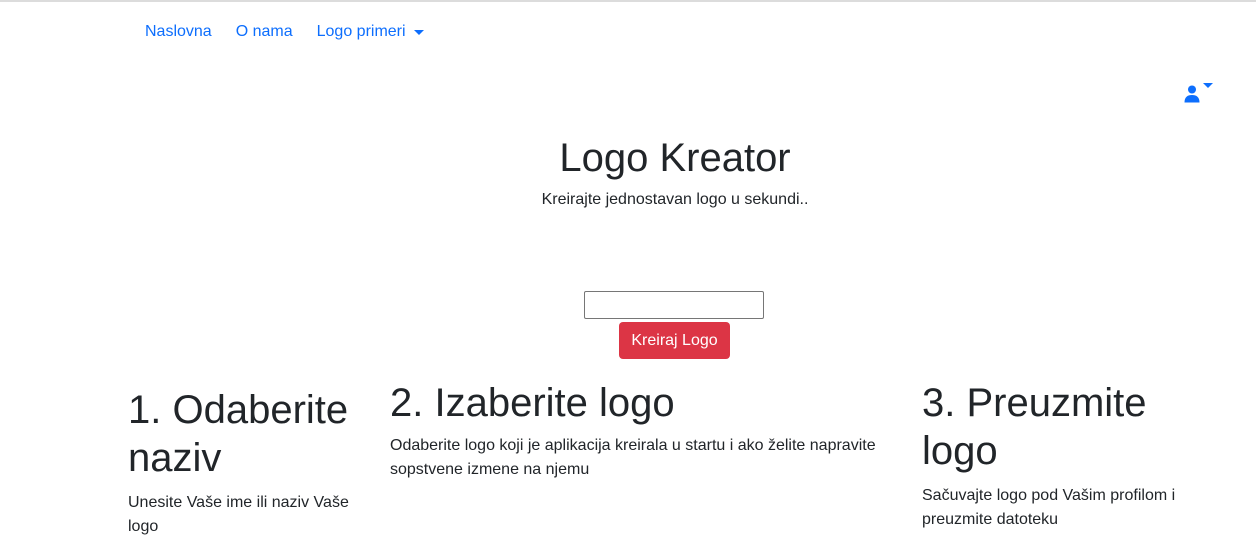 This screenshot has width=1256, height=539. Describe the element at coordinates (296, 32) in the screenshot. I see `main-nav: Naslovna O nama Logo primeri` at that location.